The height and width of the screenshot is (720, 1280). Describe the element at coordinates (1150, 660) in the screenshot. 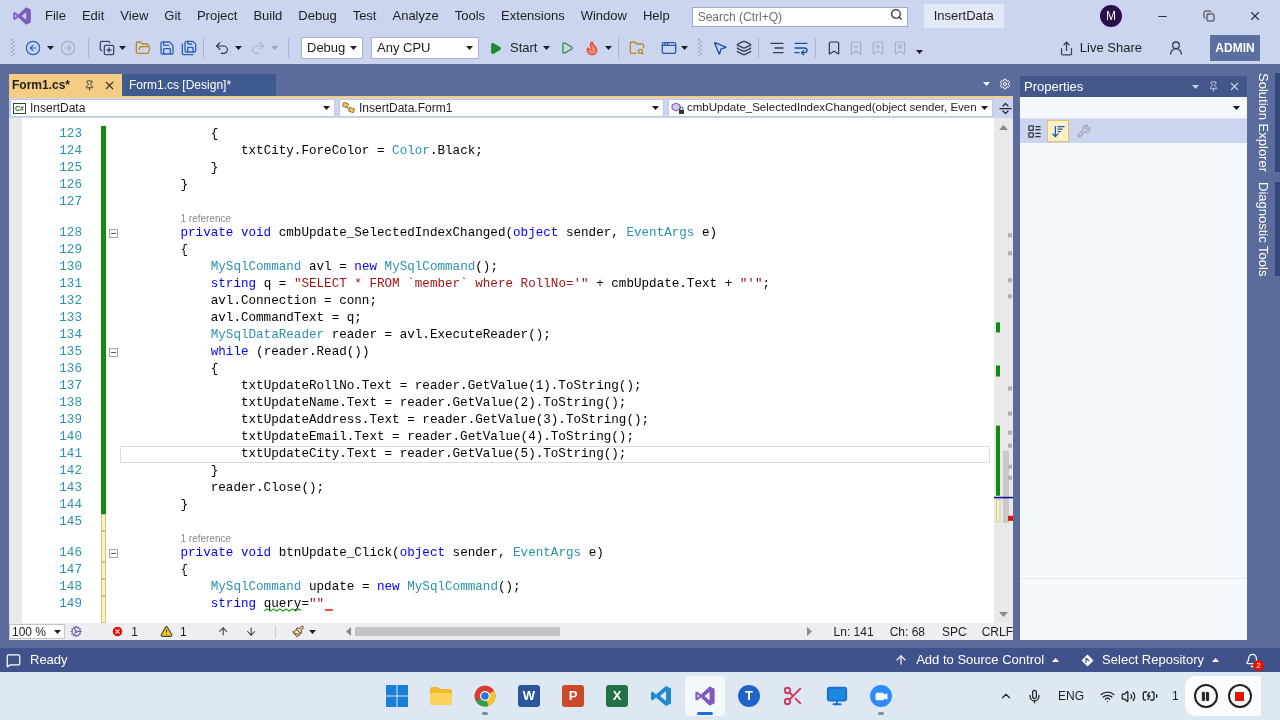

I see `select-repository-button: Select Repository` at that location.